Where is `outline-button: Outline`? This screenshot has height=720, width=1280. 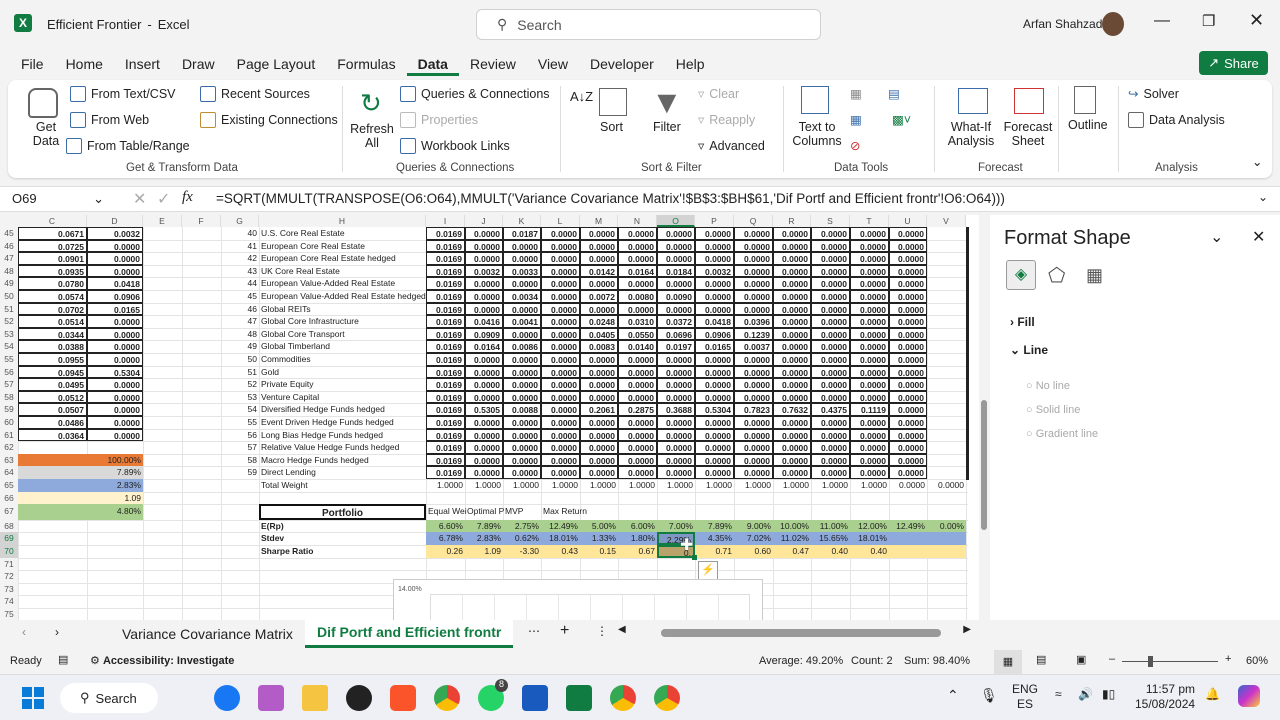 outline-button: Outline is located at coordinates (1088, 125).